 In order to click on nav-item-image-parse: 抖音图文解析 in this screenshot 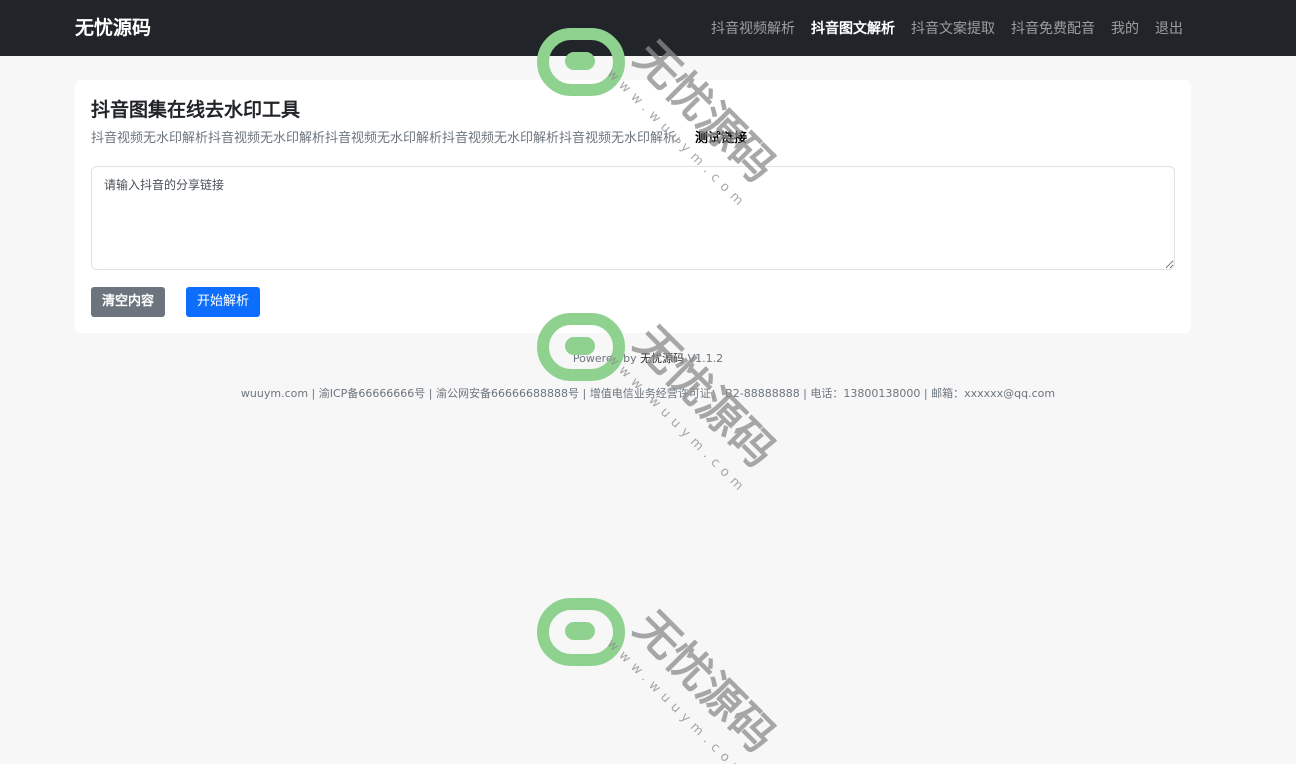, I will do `click(853, 28)`.